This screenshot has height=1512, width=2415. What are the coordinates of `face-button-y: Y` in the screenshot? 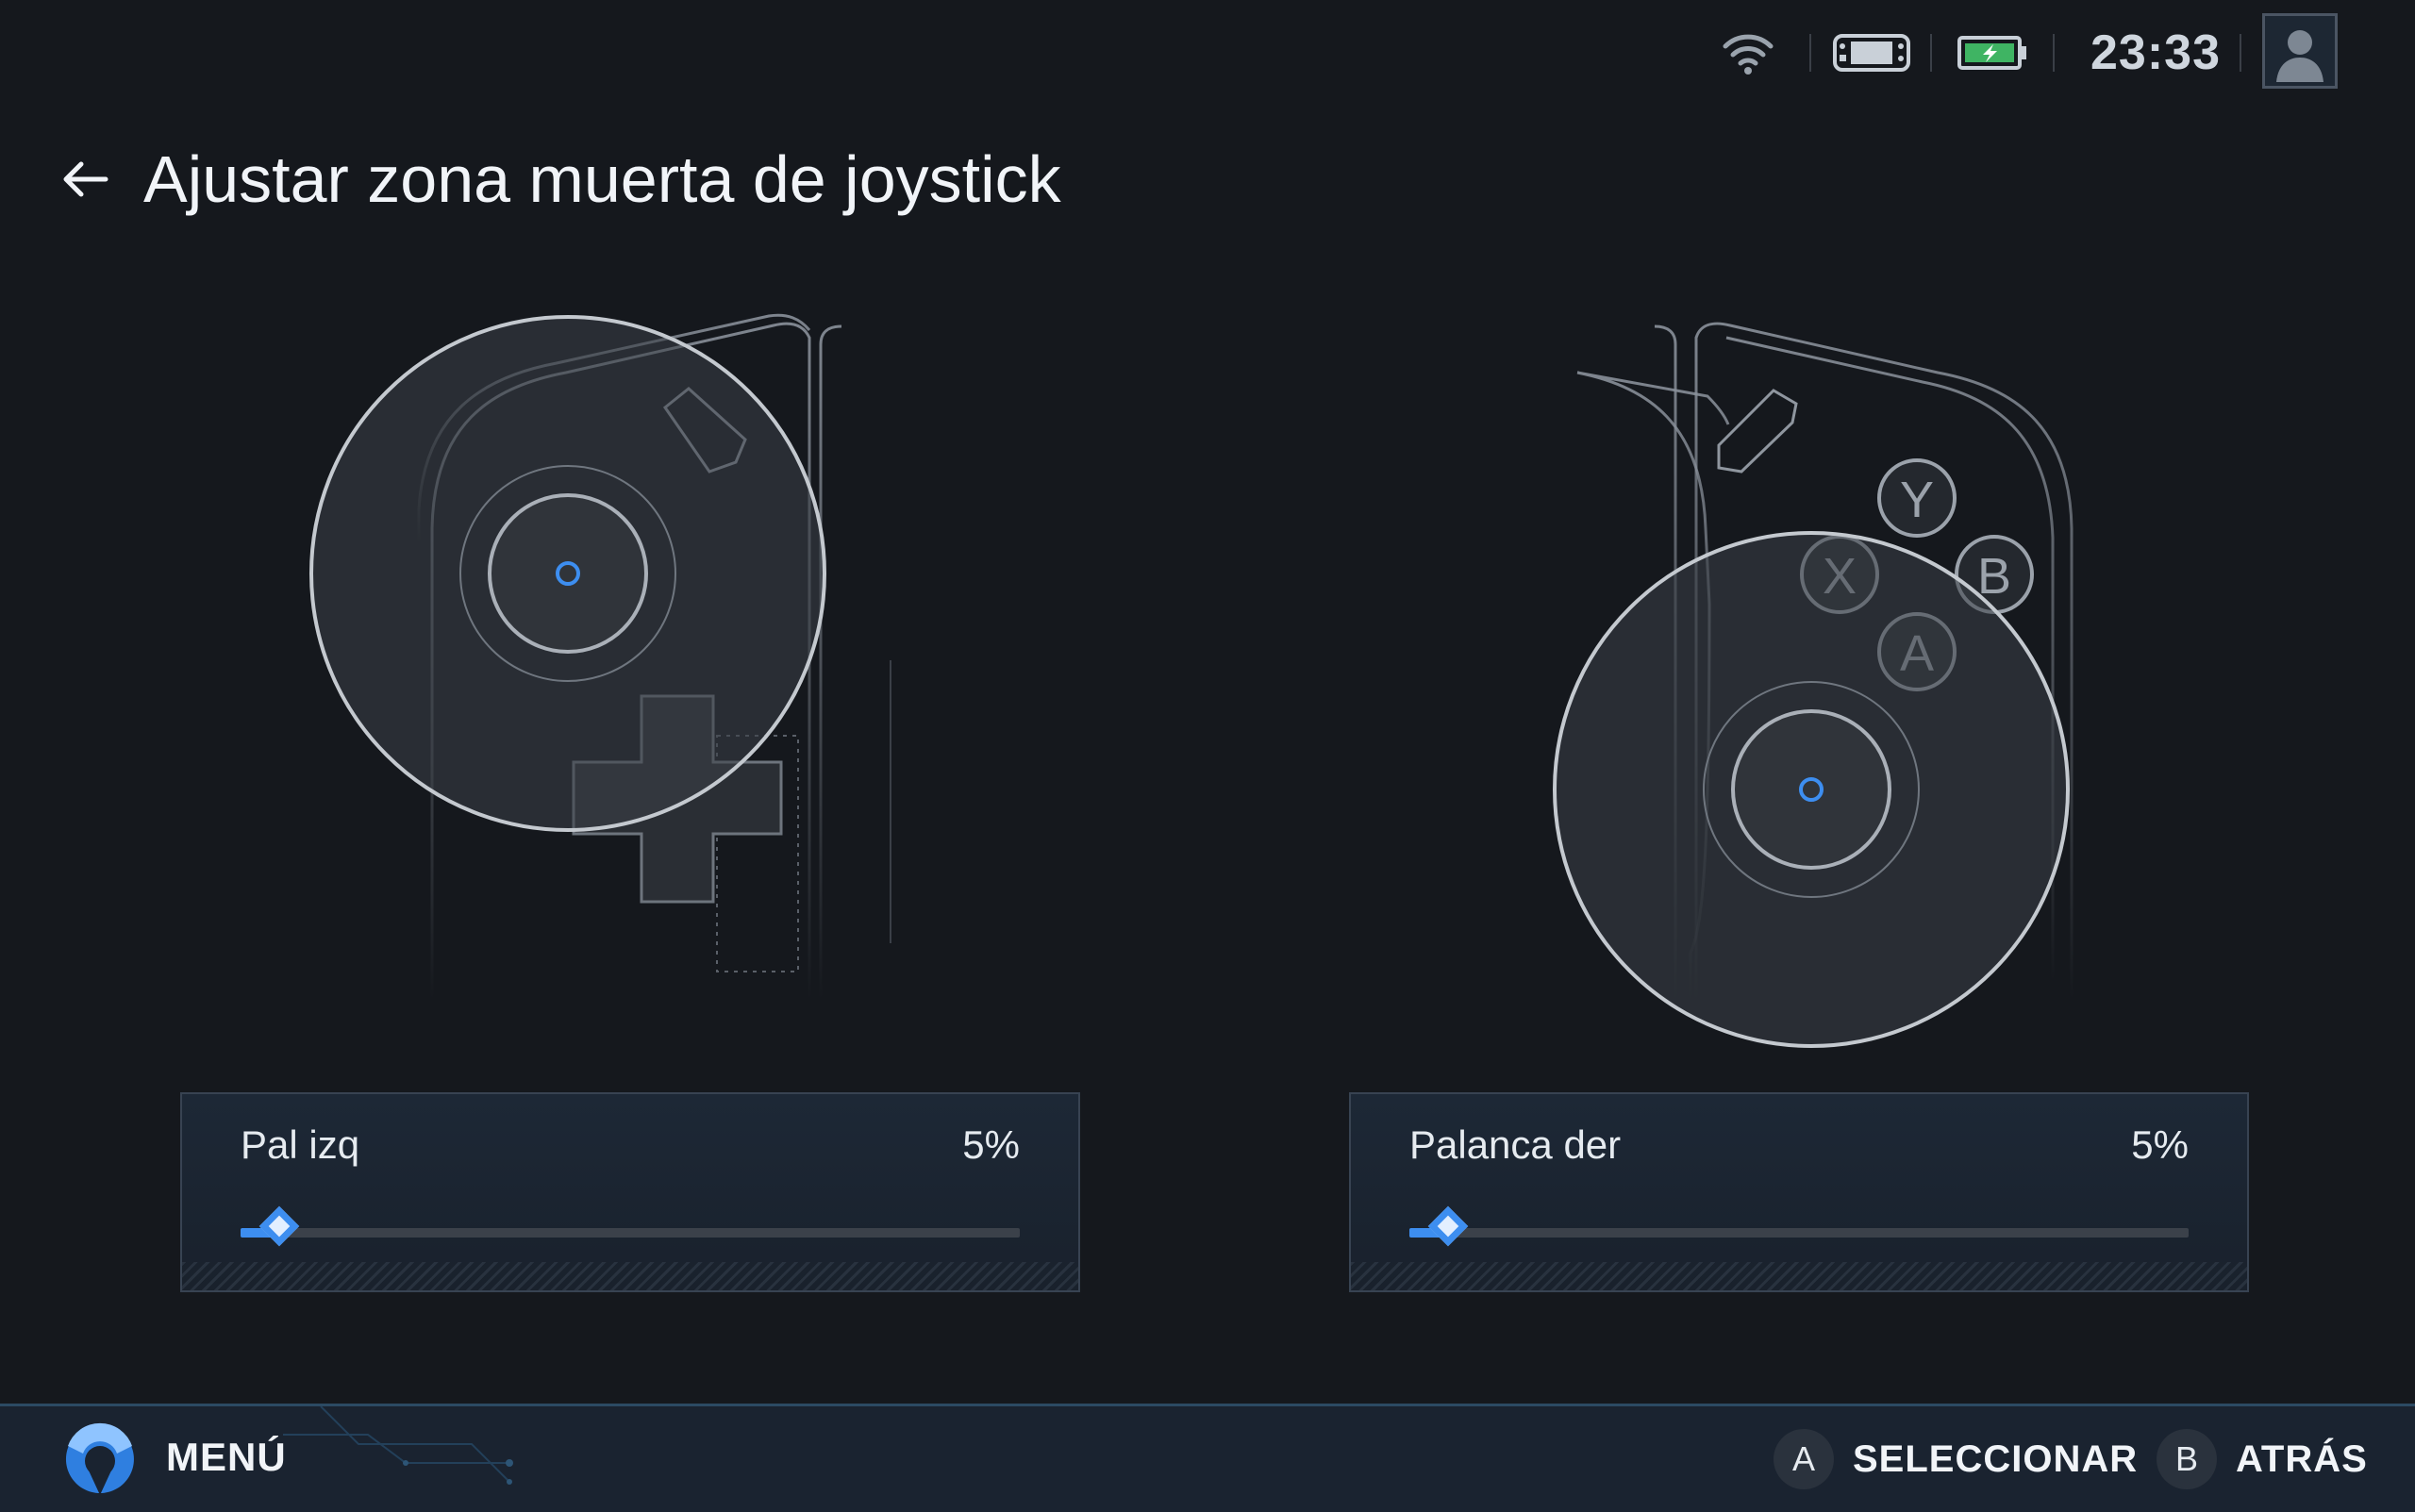 It's located at (1917, 498).